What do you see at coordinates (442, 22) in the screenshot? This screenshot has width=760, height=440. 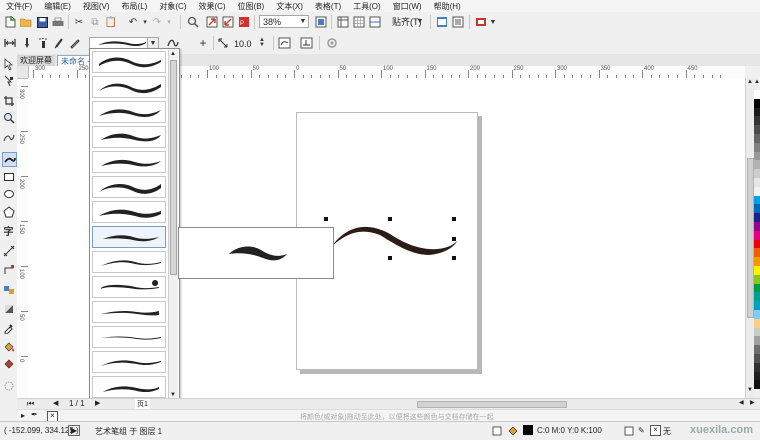 I see `welcome-screen-icon` at bounding box center [442, 22].